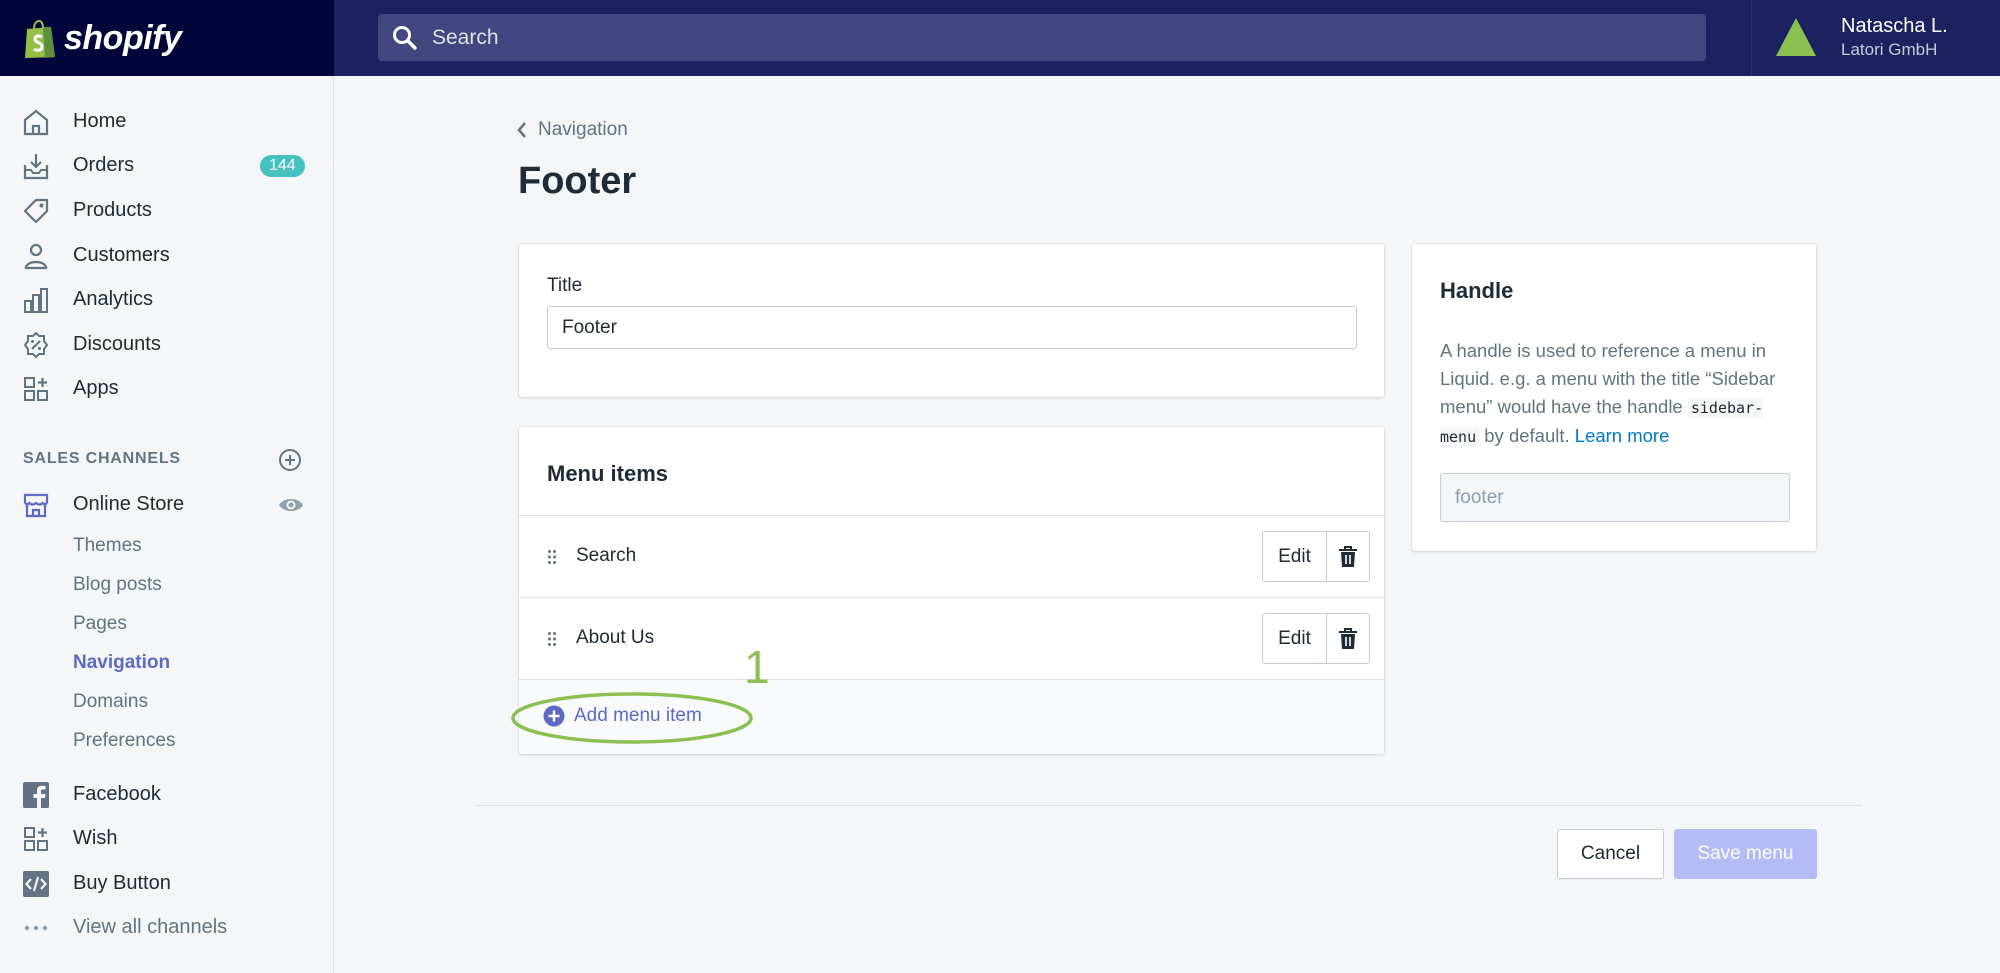  I want to click on sidebar-item-label: Online Store, so click(129, 503).